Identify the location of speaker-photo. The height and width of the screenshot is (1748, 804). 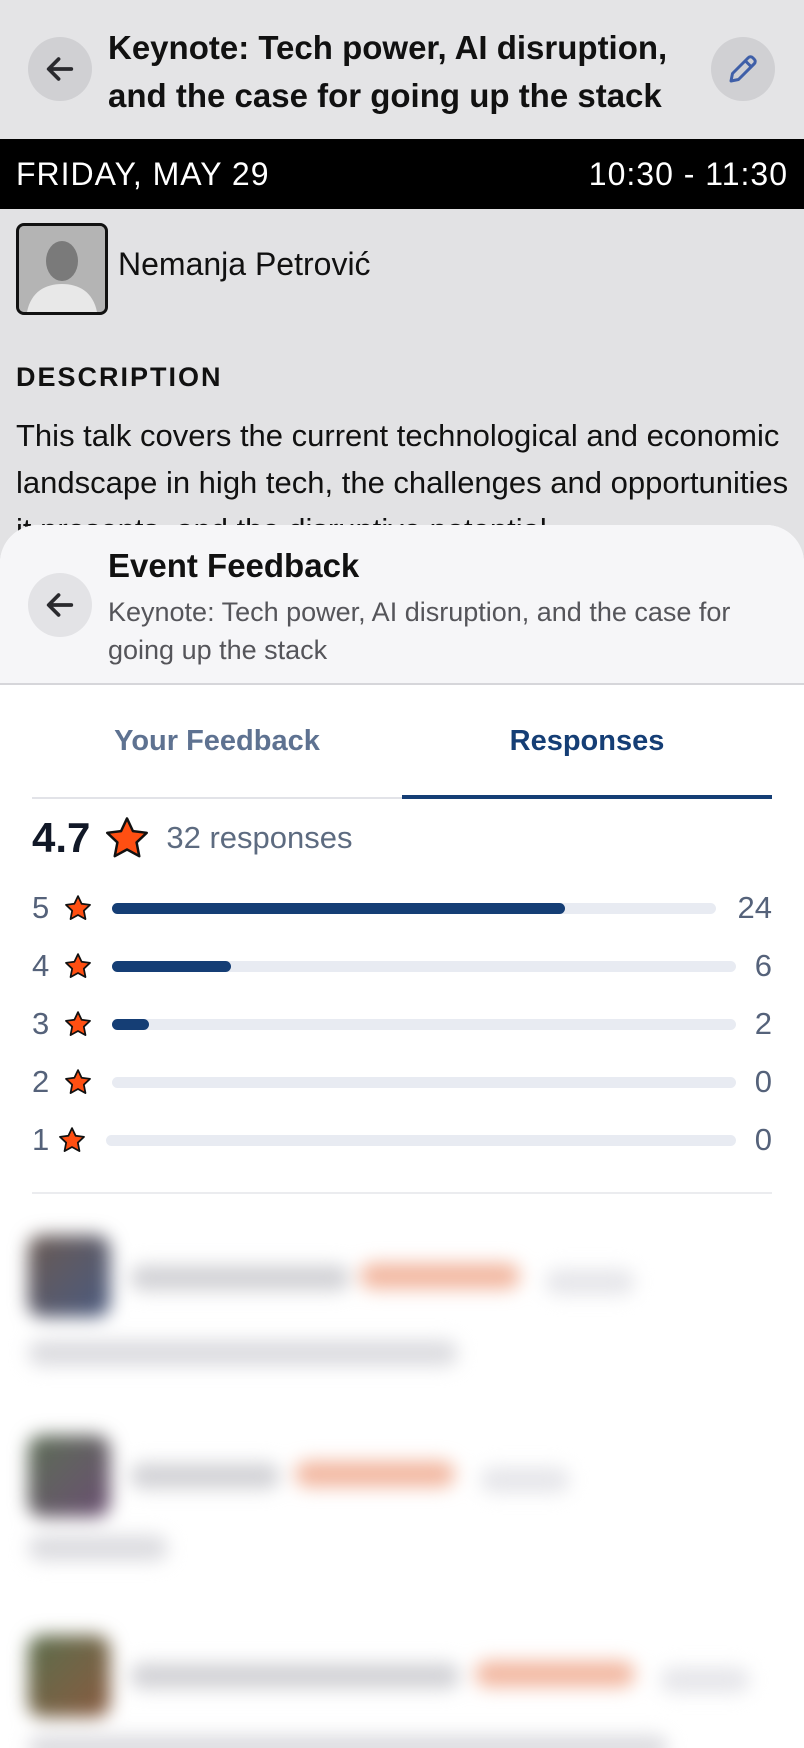
(62, 269).